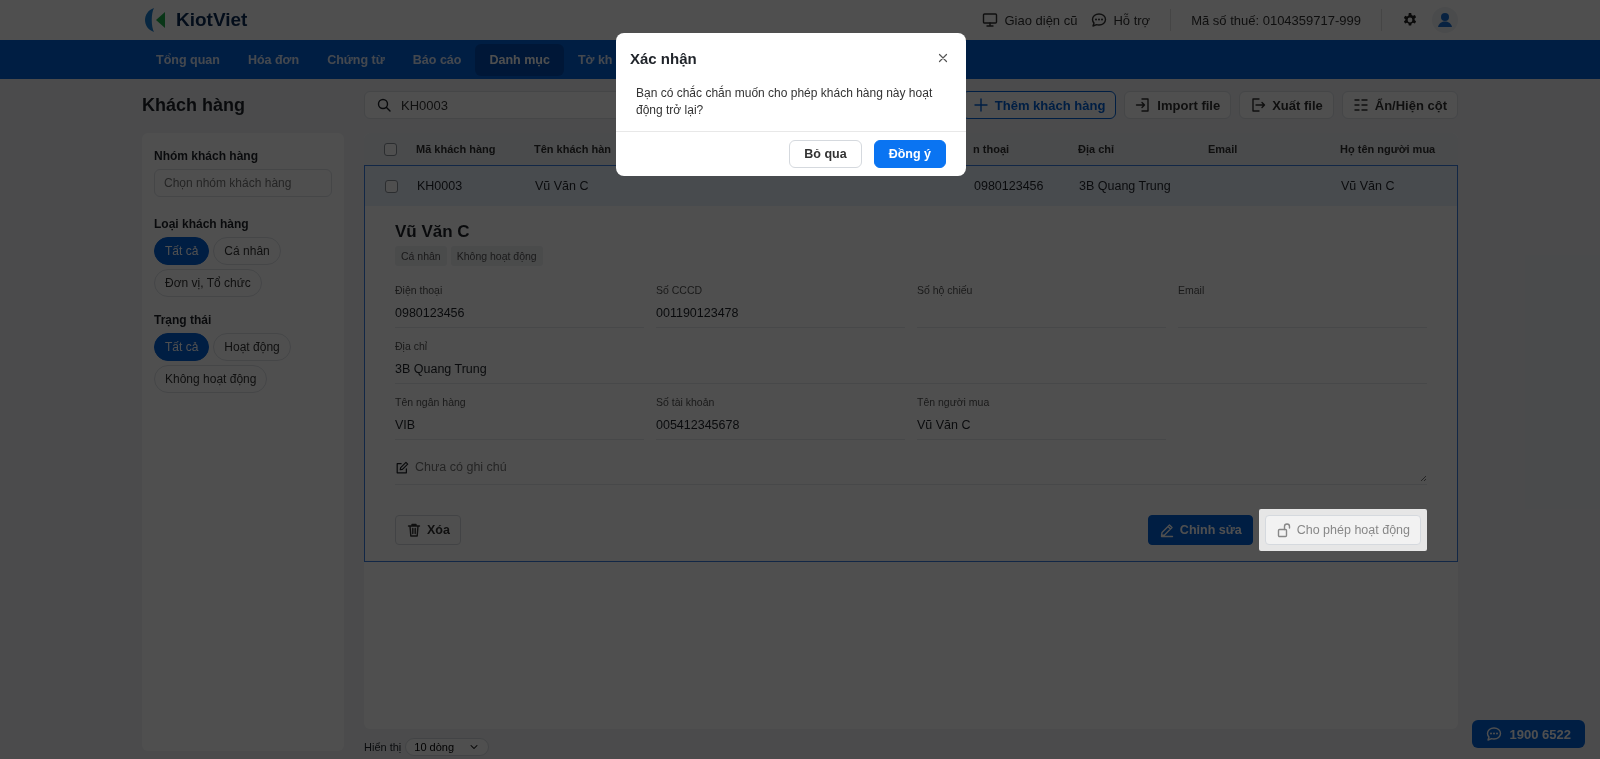 The width and height of the screenshot is (1600, 759). What do you see at coordinates (383, 747) in the screenshot?
I see `page-size-label: Hiển thị` at bounding box center [383, 747].